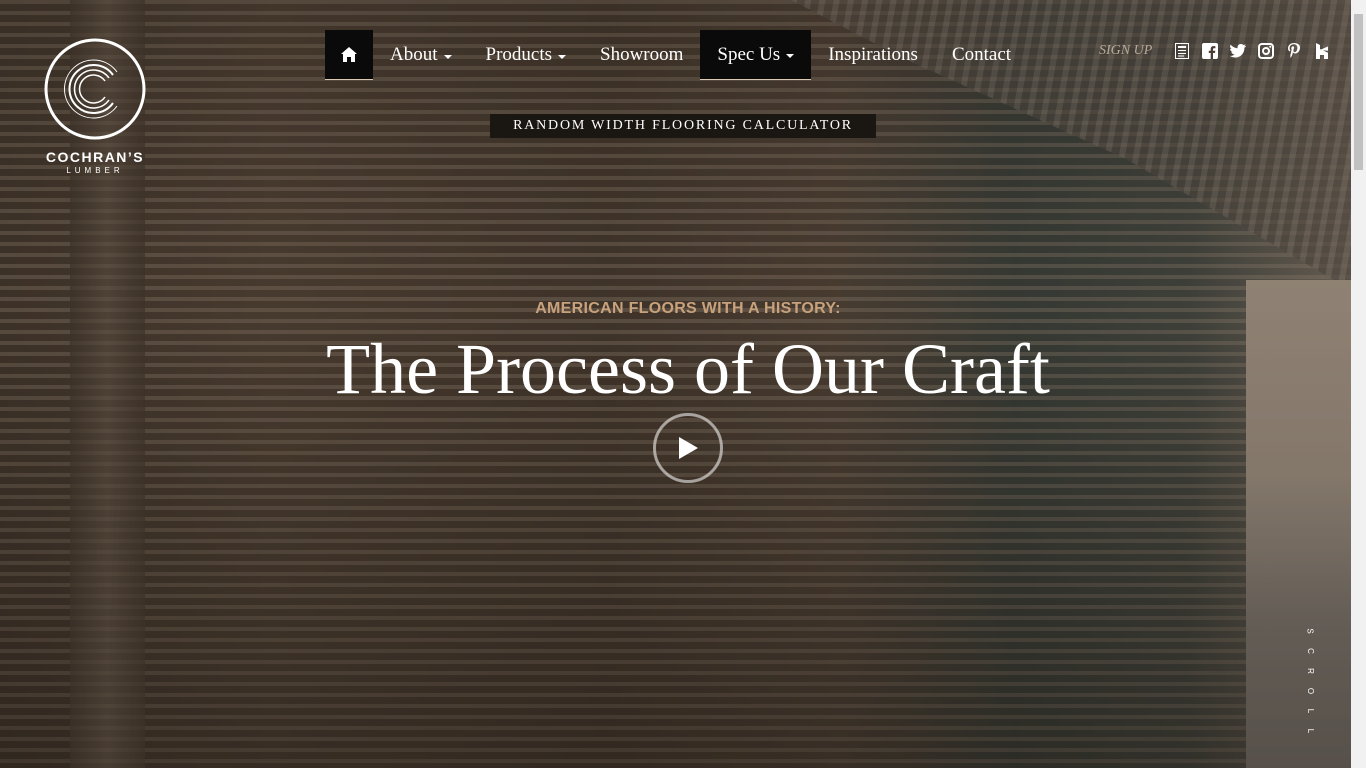  I want to click on nav-inspirations: Inspirations, so click(873, 55).